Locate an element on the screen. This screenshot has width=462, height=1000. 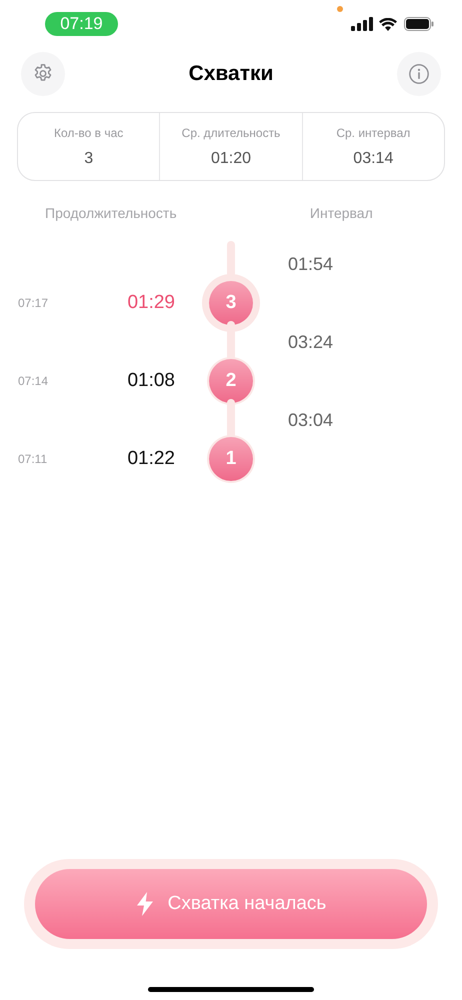
battery-icon is located at coordinates (419, 24).